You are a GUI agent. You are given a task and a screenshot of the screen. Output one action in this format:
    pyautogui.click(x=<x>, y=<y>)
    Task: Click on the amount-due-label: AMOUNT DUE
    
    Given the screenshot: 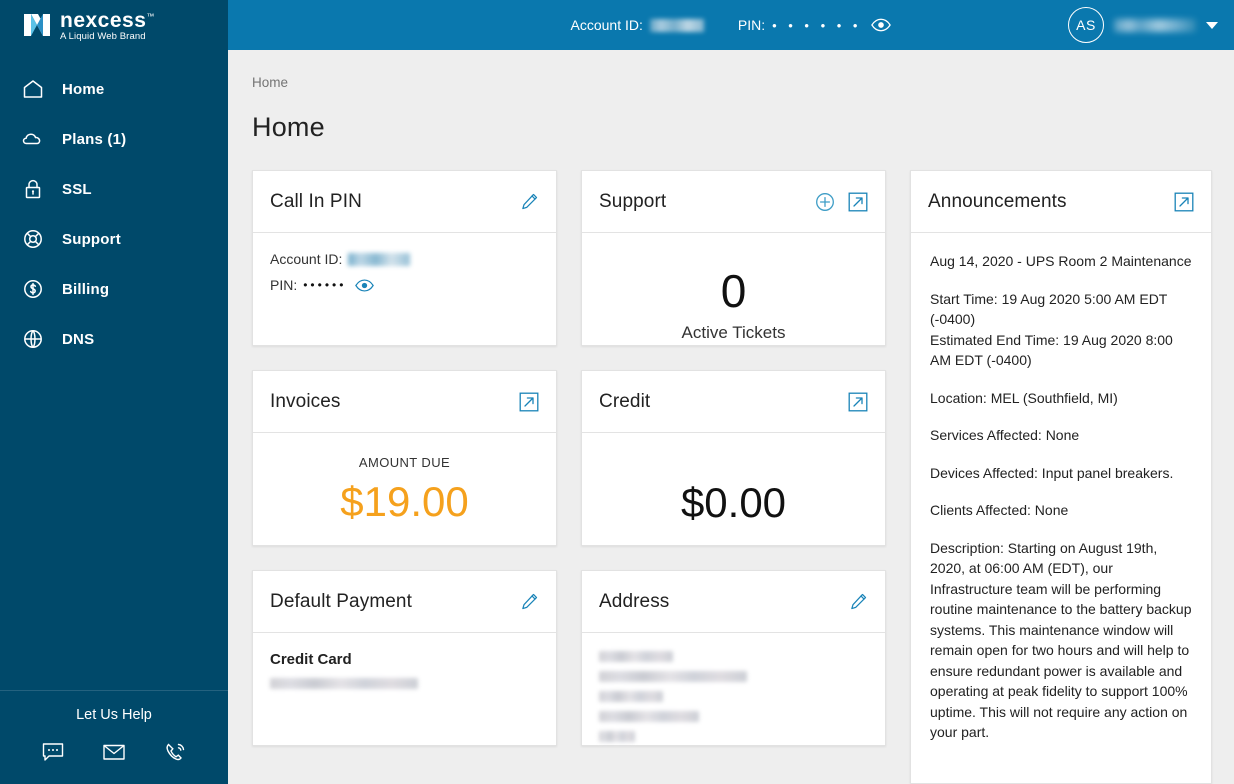 What is the action you would take?
    pyautogui.click(x=404, y=462)
    